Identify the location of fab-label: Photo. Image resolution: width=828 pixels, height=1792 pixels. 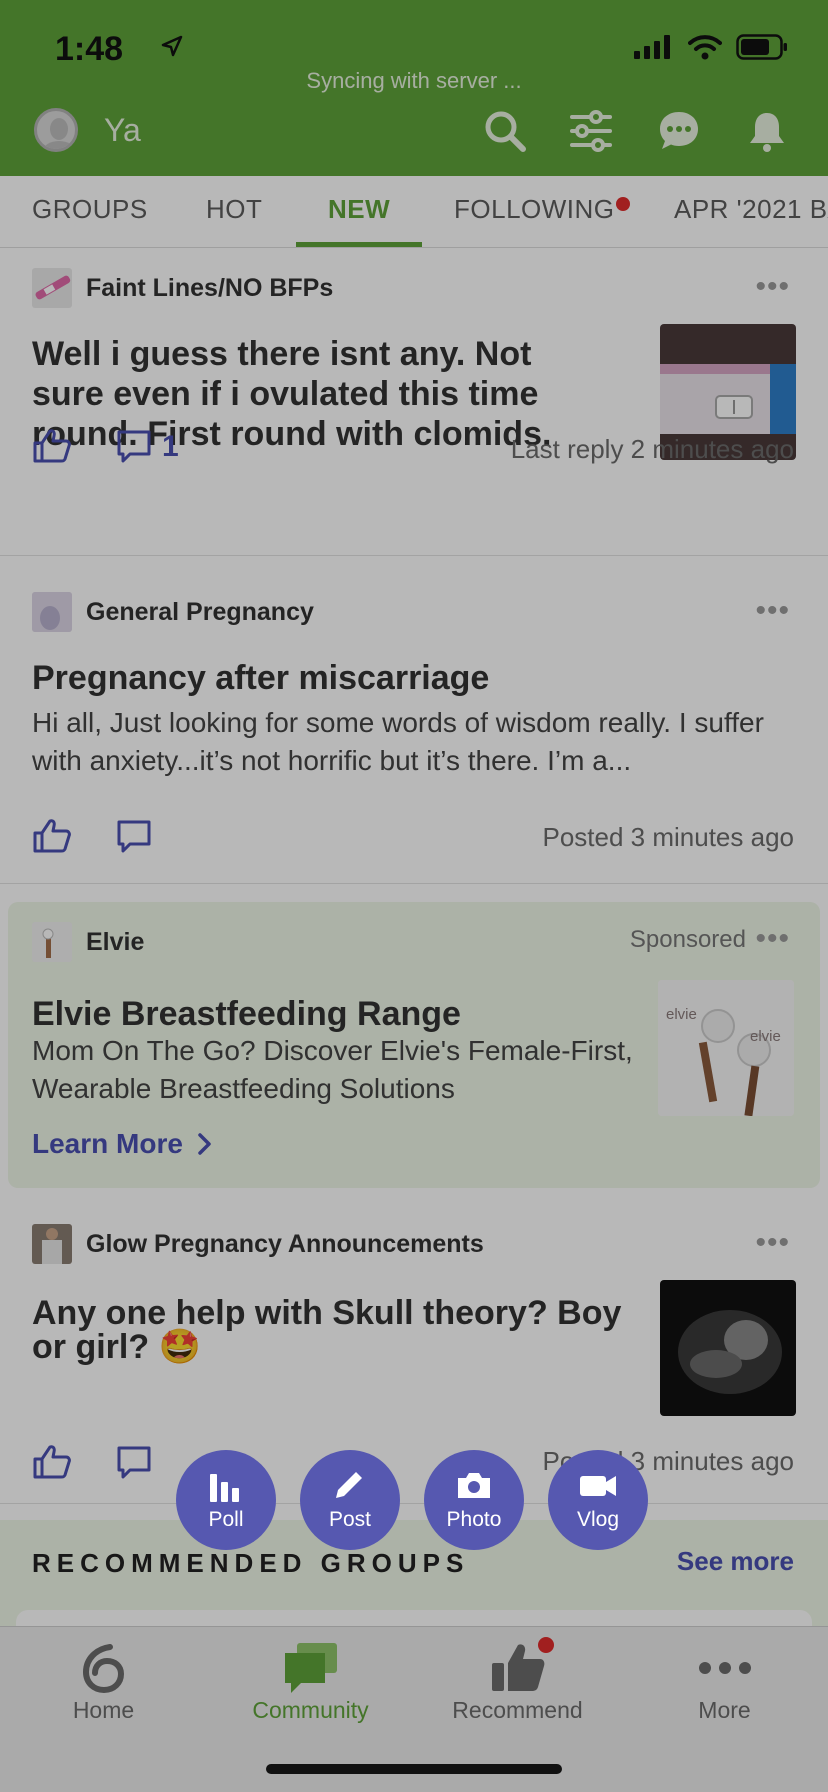
(474, 1519).